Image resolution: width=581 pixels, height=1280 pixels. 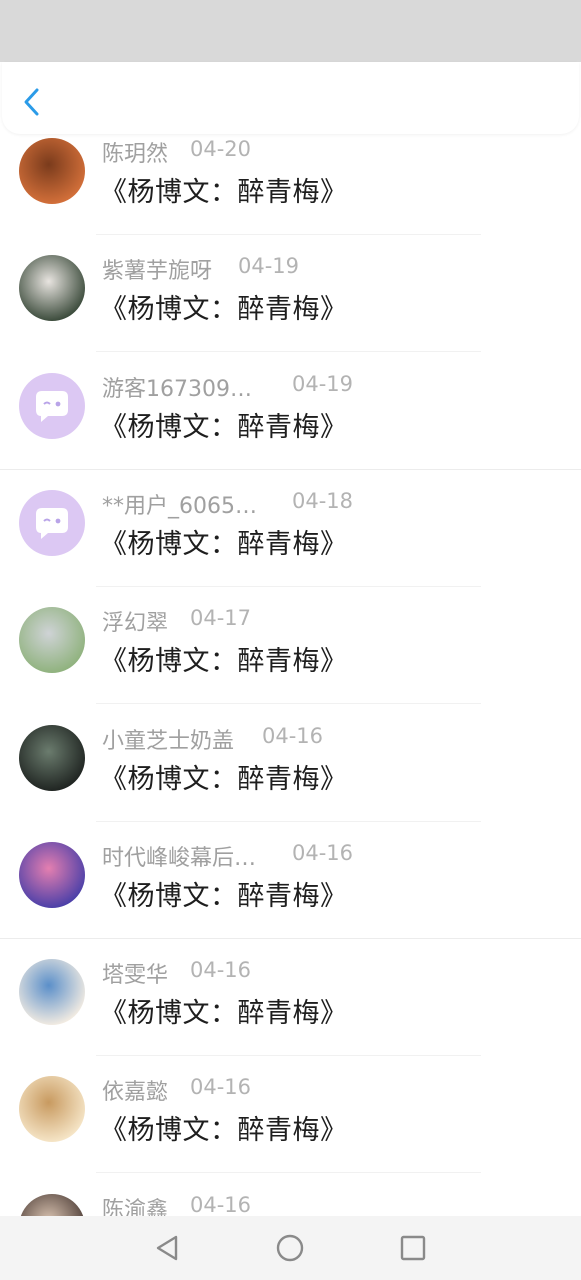 I want to click on nav-back-button, so click(x=167, y=1248).